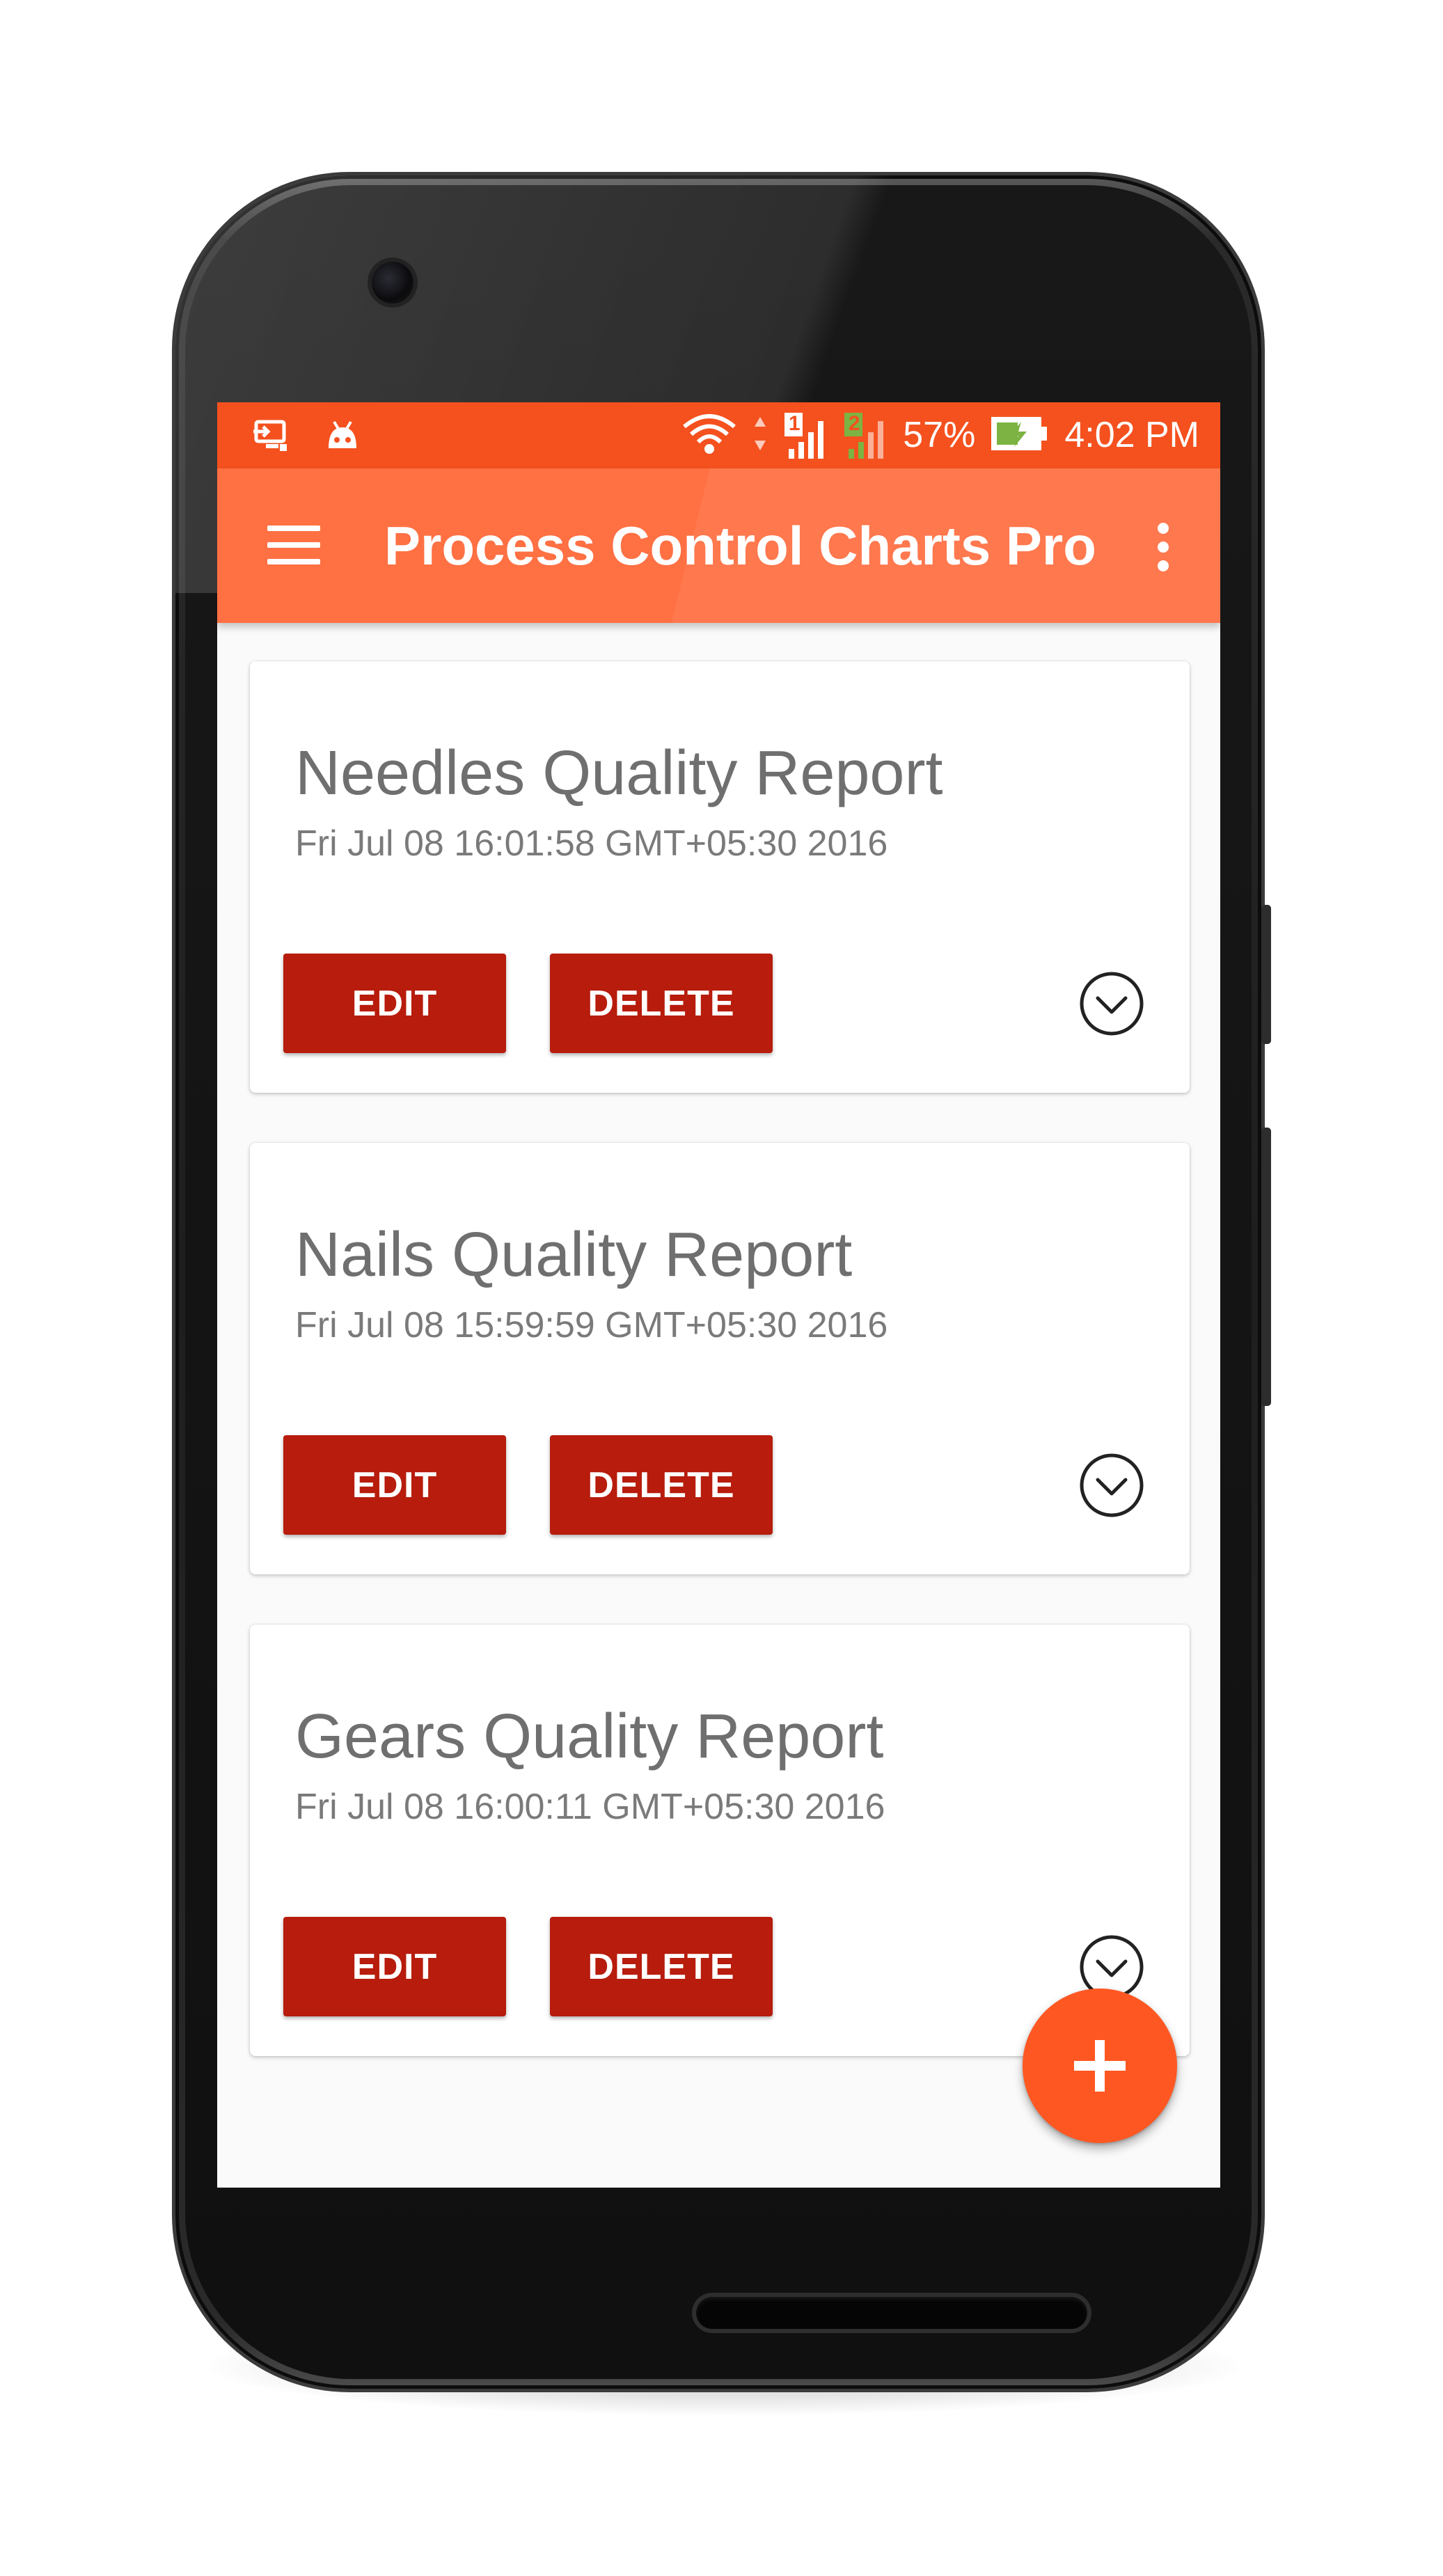 The height and width of the screenshot is (2576, 1443). Describe the element at coordinates (1266, 1267) in the screenshot. I see `volume-rocker` at that location.